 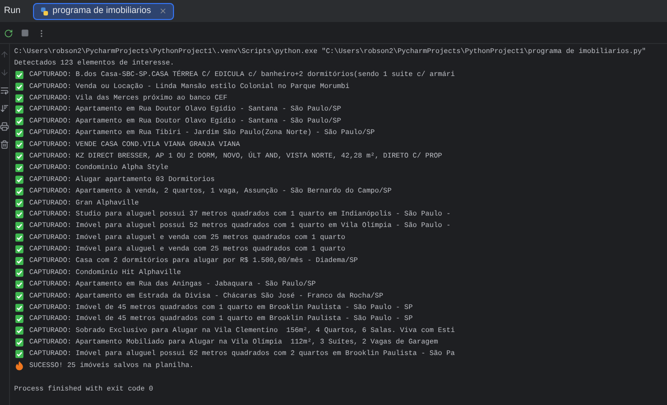 I want to click on trash-icon, so click(x=4, y=144).